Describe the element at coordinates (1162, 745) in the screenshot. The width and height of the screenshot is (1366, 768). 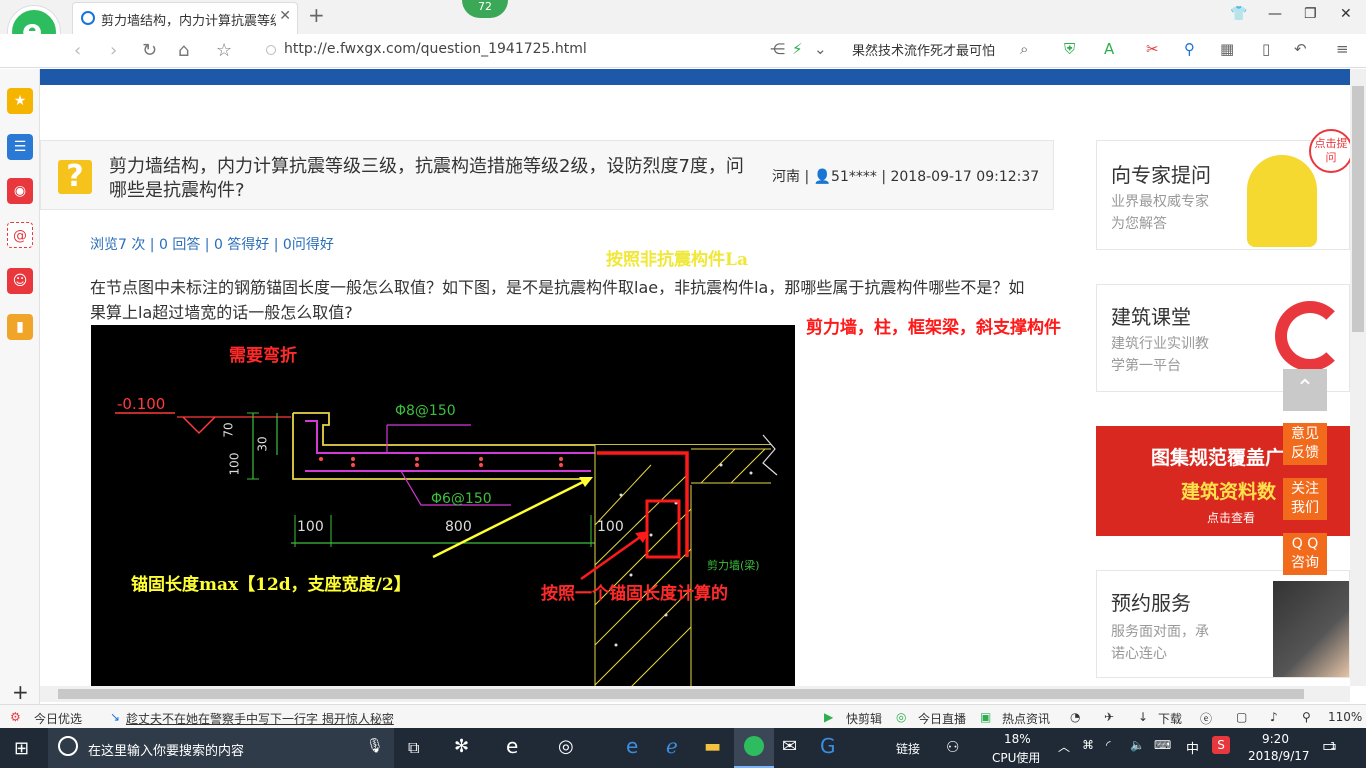
I see `keyboard-icon: ⌨` at that location.